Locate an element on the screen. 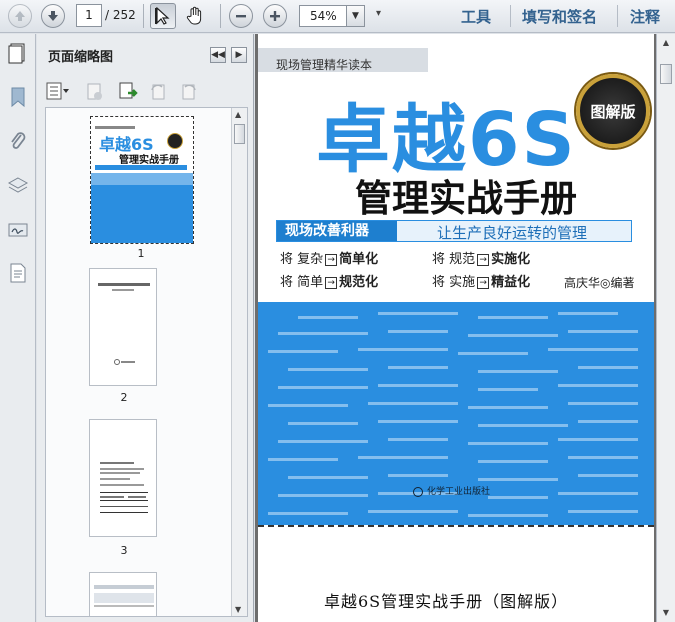 The height and width of the screenshot is (622, 675). minus-icon is located at coordinates (241, 16).